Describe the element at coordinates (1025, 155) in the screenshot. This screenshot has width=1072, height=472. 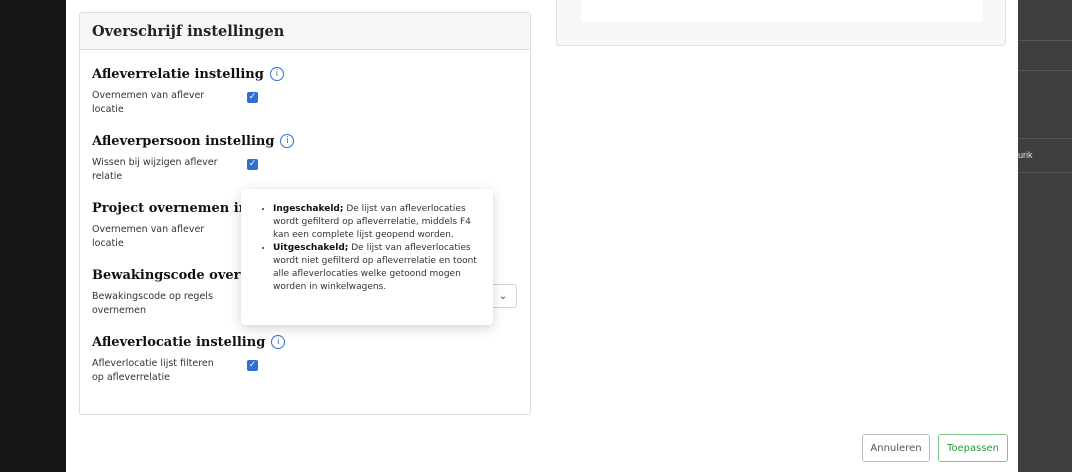
I see `overlay-text: urik` at that location.